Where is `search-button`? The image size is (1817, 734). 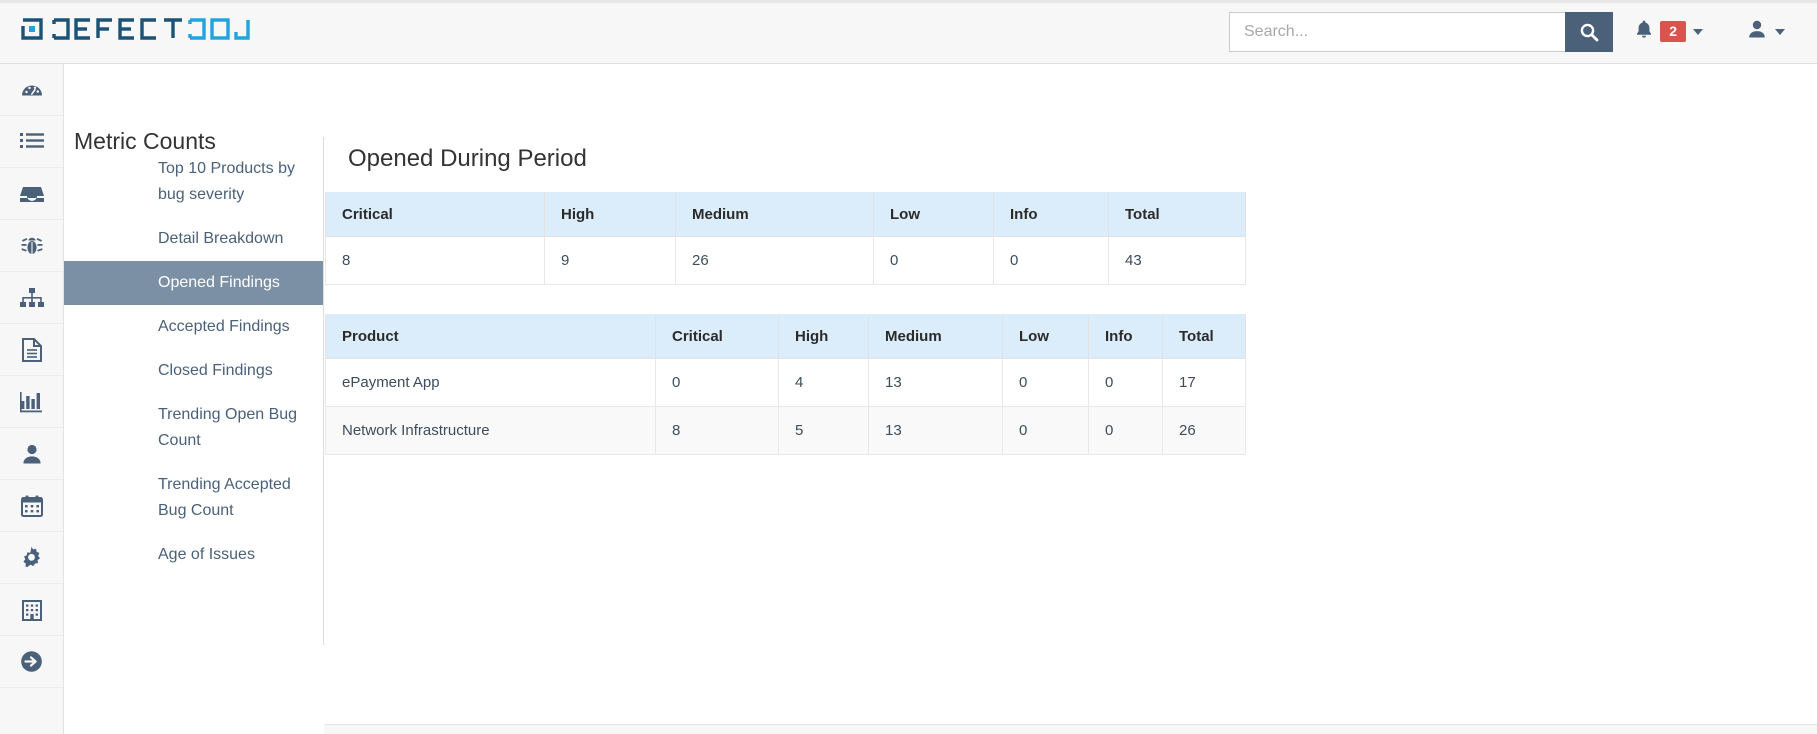
search-button is located at coordinates (1589, 32).